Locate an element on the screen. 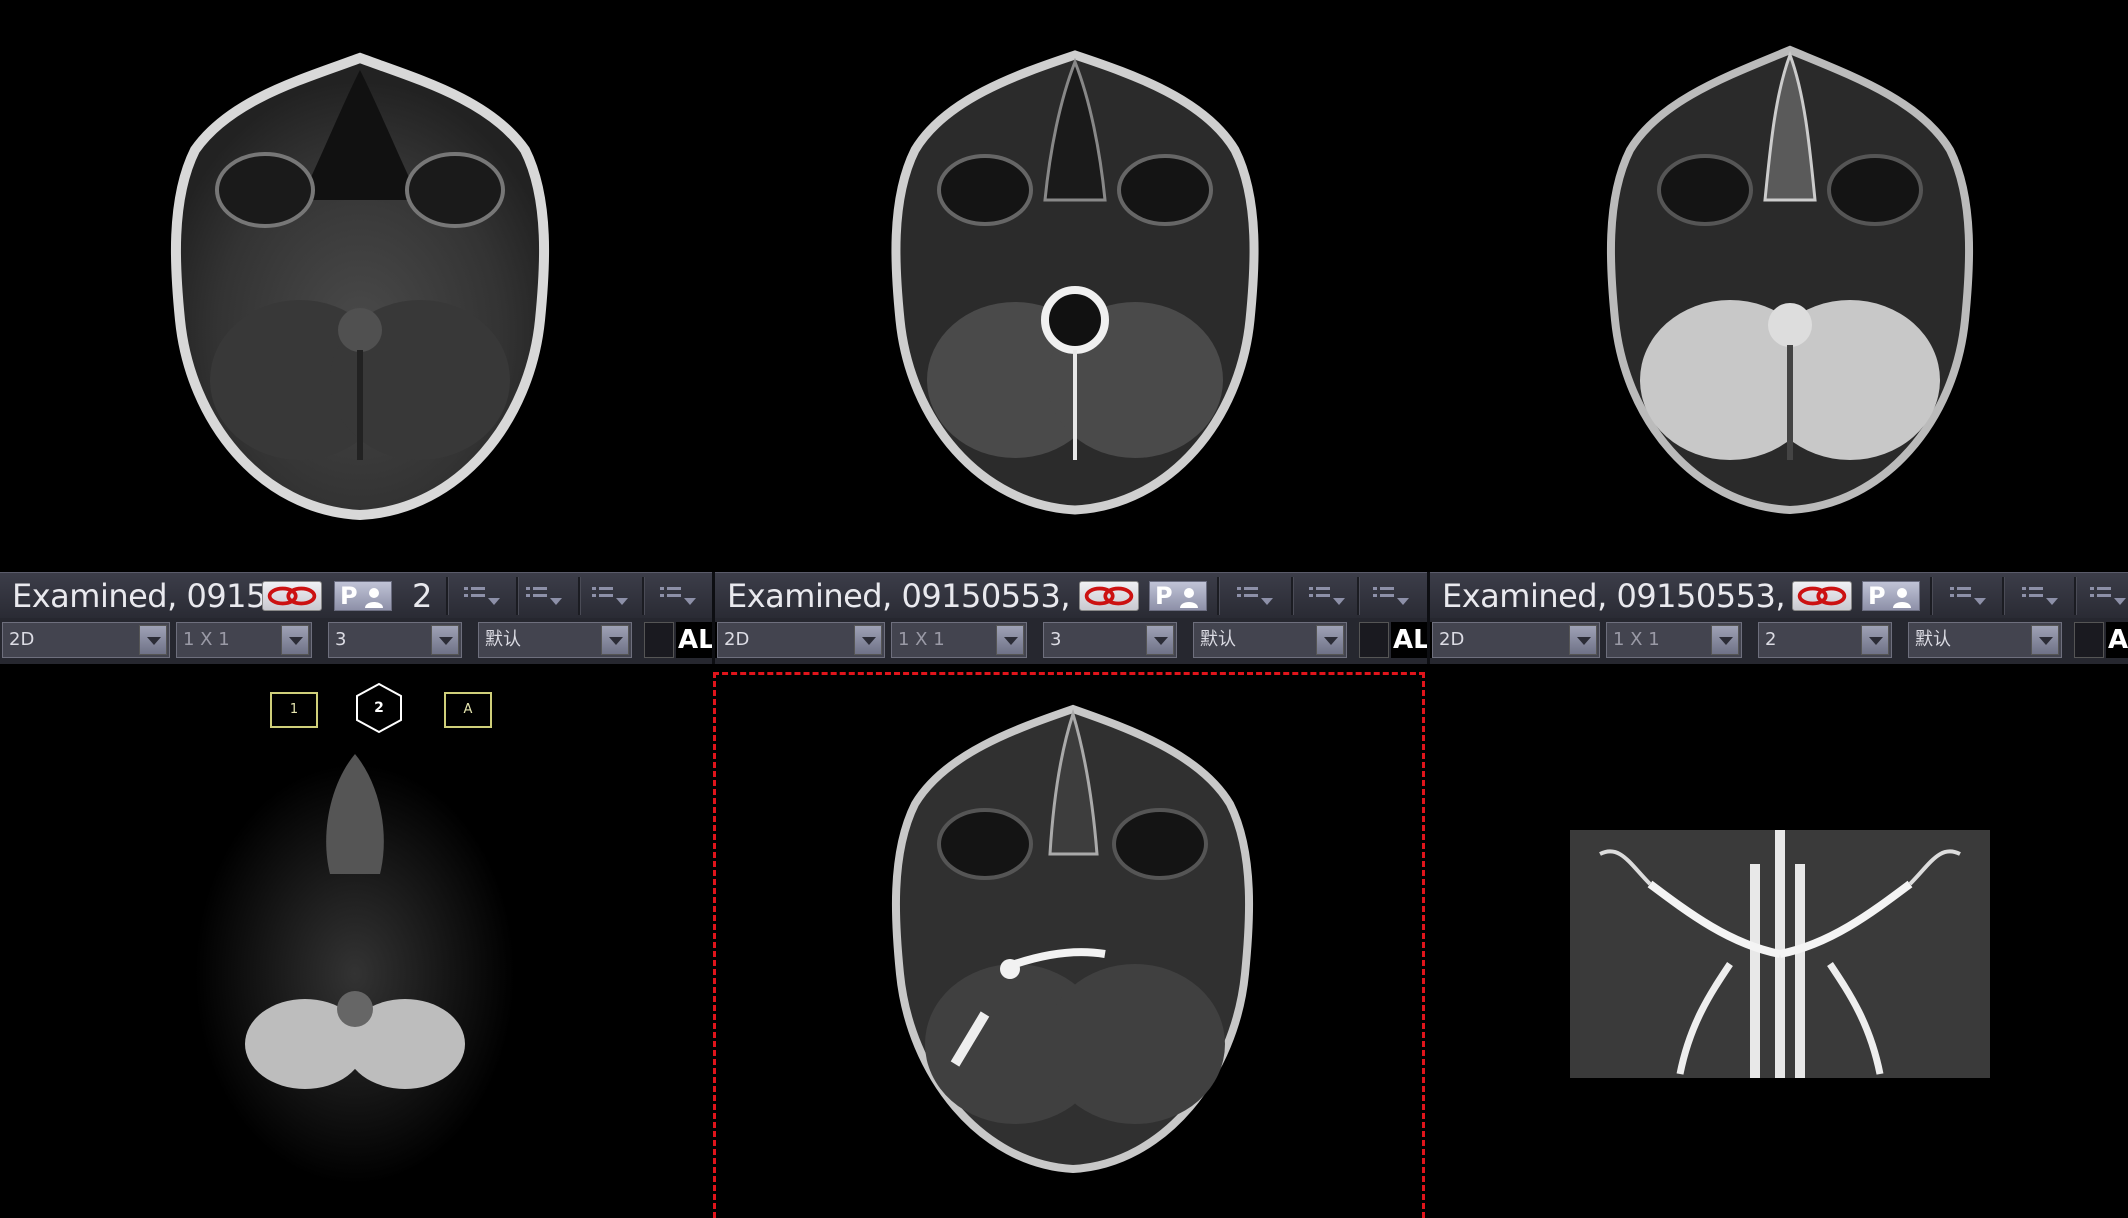 The width and height of the screenshot is (2128, 1218). viewport-3-control-row: 2D 1 X 1 2 默认 A is located at coordinates (1779, 641).